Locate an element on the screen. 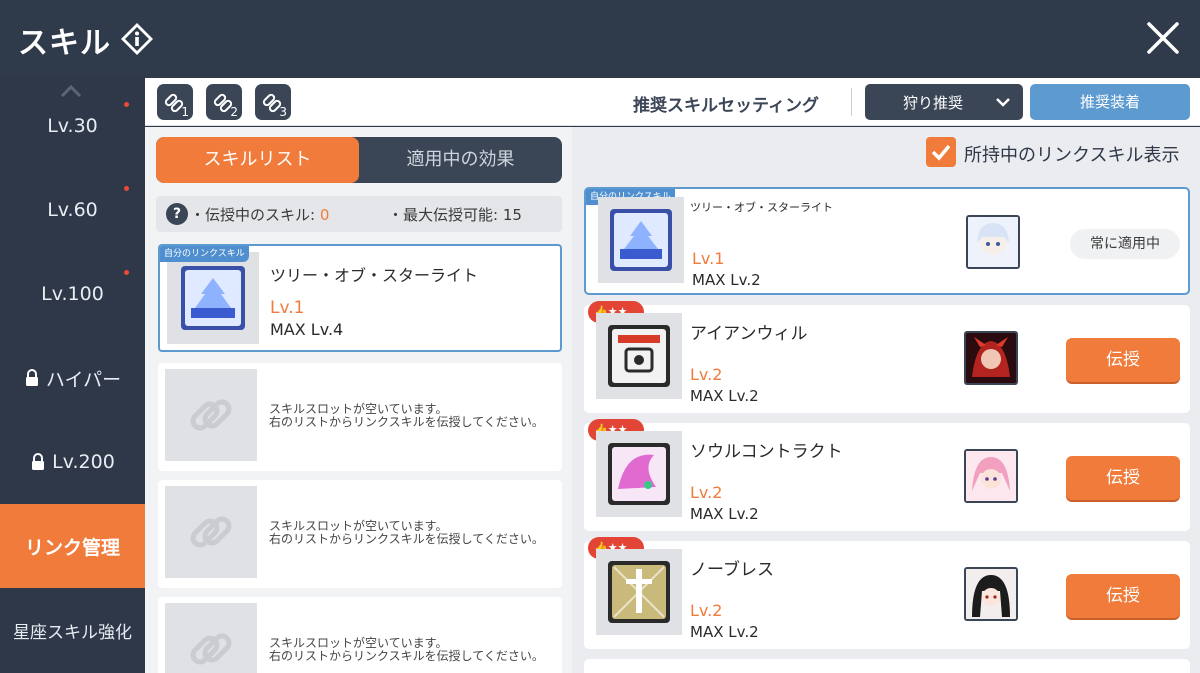  left-tab-switch: 適用中の効果 スキルリスト is located at coordinates (359, 160).